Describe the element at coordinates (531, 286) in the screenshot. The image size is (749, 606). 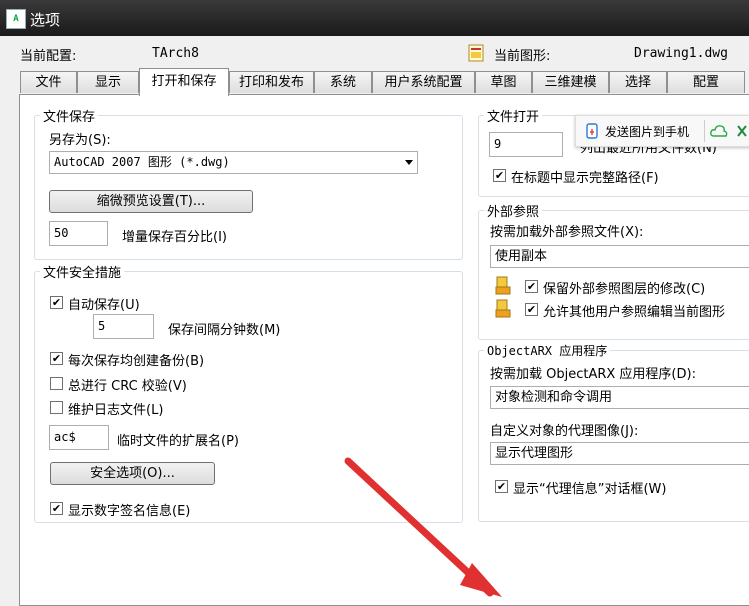
I see `retain-xref-changes-checkbox: ✔` at that location.